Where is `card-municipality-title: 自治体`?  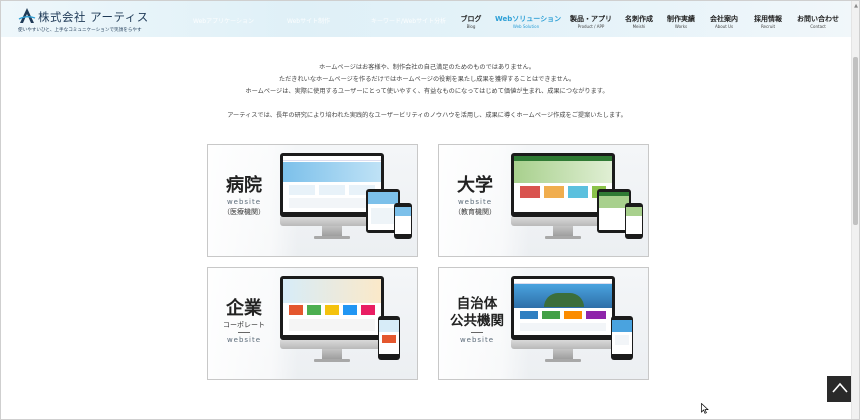
card-municipality-title: 自治体 is located at coordinates (477, 304).